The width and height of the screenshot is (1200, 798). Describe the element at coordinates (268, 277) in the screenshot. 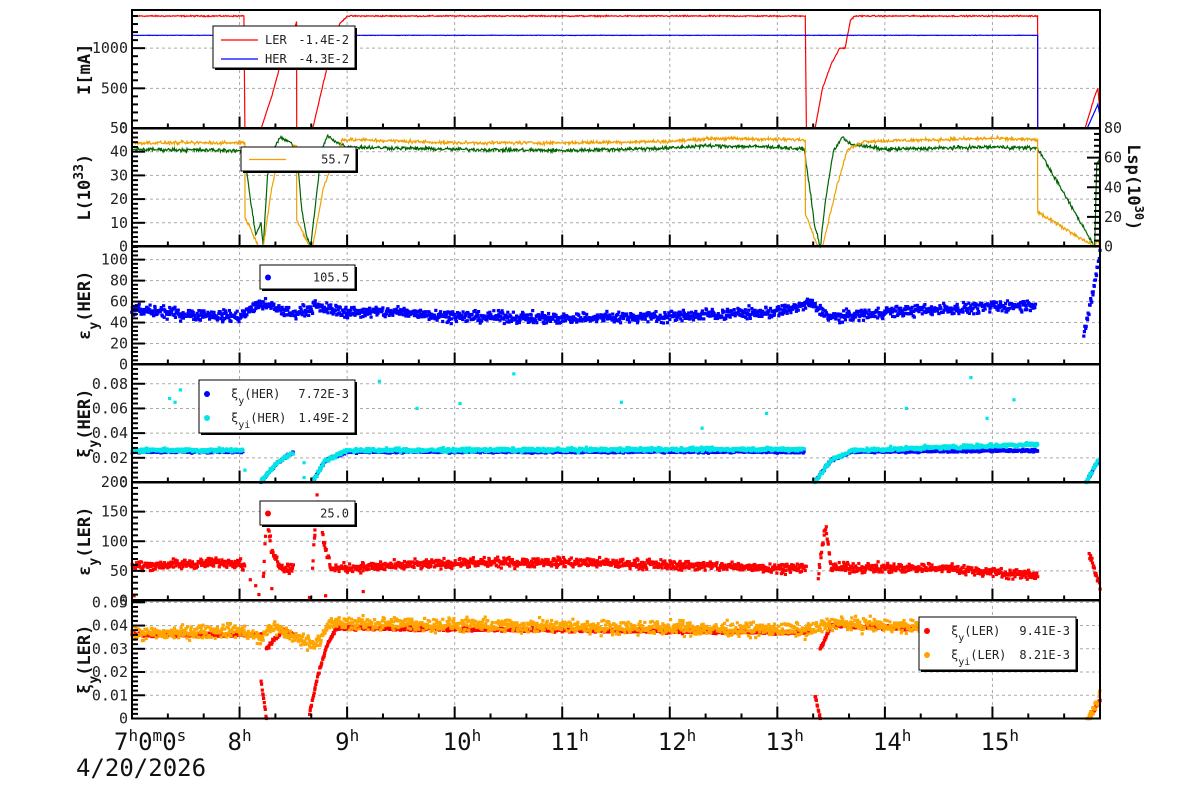

I see `legend-dot-swatch` at that location.